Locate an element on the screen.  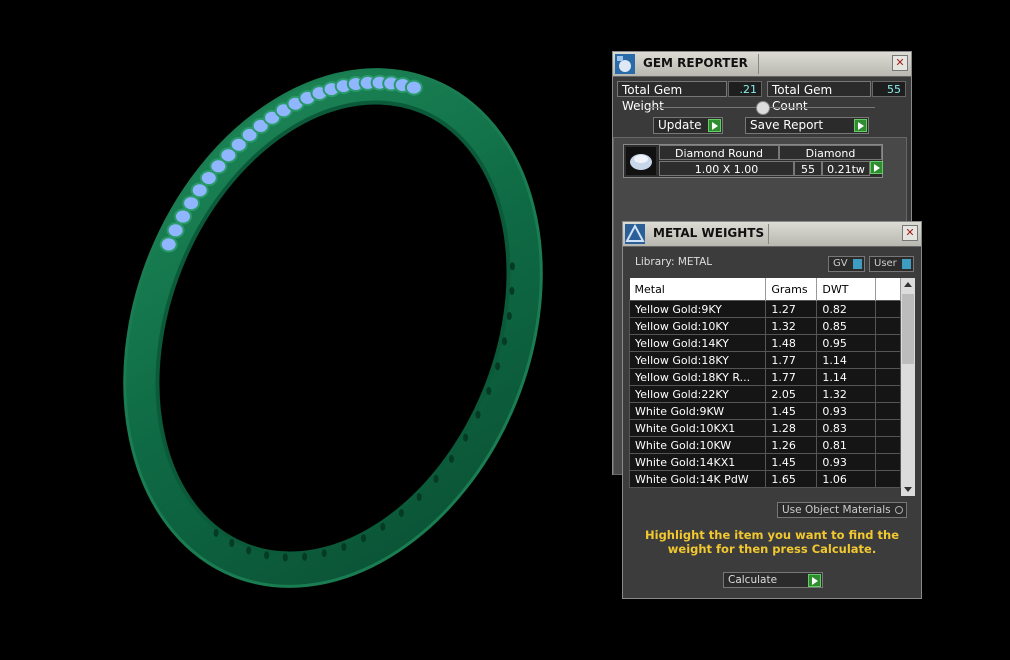
user-label: User is located at coordinates (885, 263).